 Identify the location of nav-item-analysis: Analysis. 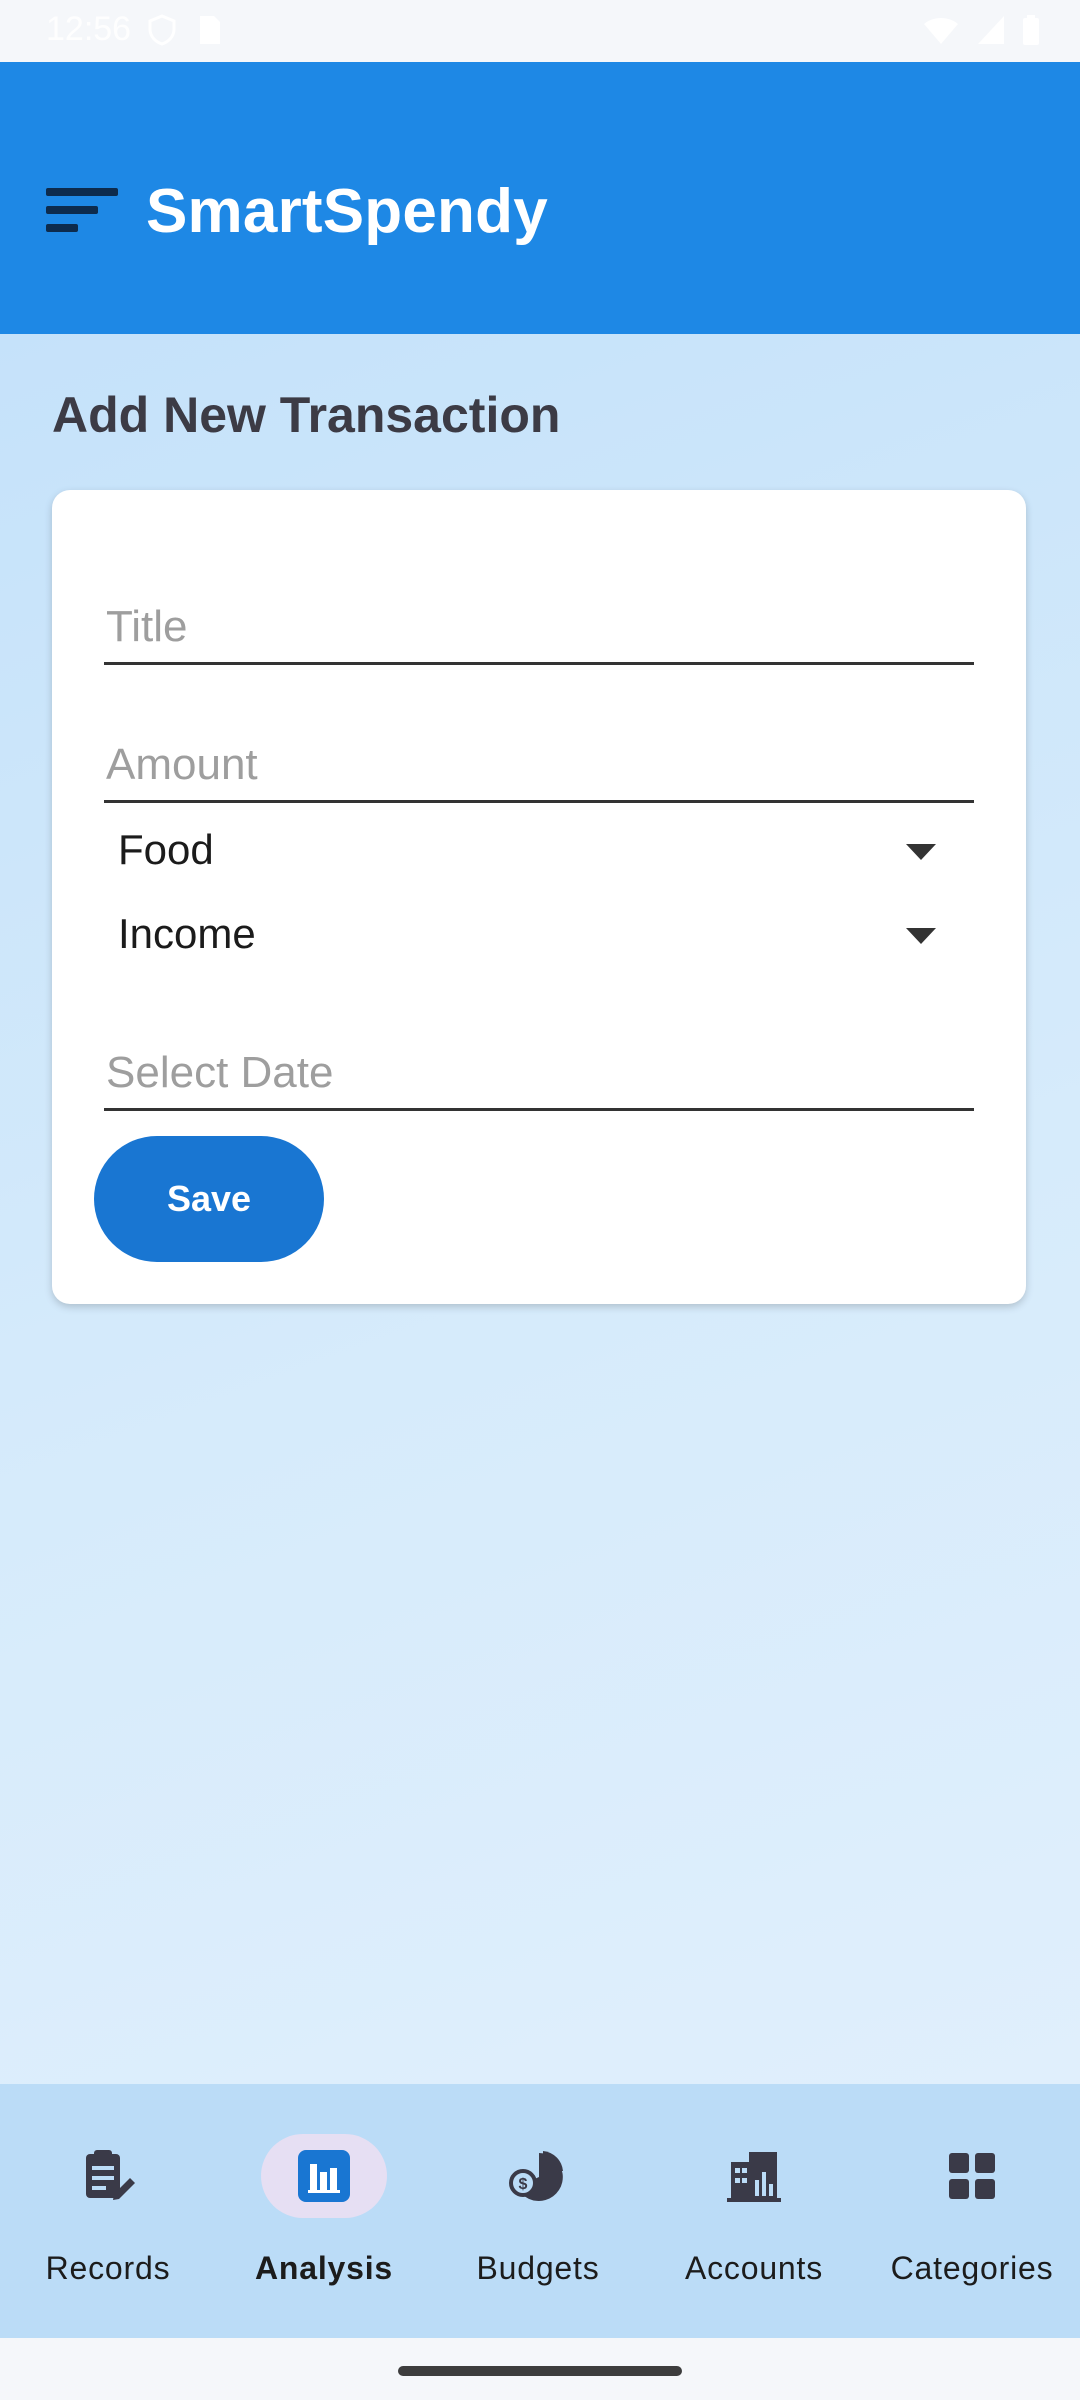
(324, 2210).